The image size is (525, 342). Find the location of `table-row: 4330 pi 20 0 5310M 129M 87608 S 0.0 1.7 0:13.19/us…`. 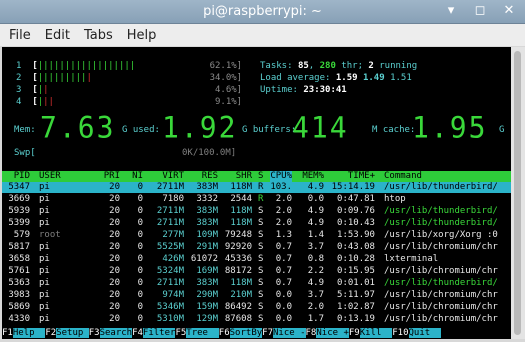

table-row: 4330 pi 20 0 5310M 129M 87608 S 0.0 1.7 0:13.19/us… is located at coordinates (256, 319).